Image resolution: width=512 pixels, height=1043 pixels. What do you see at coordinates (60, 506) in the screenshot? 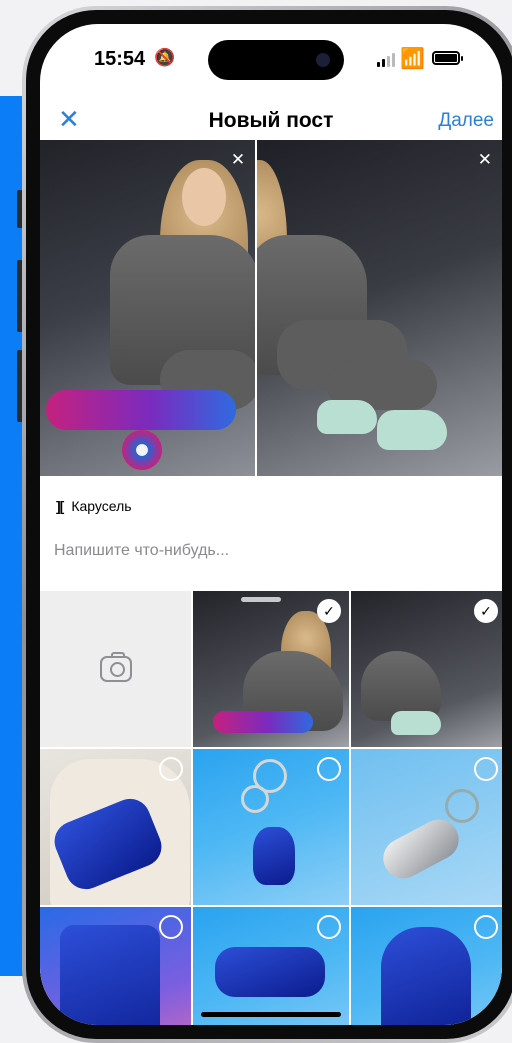
I see `carousel-icon: ][` at bounding box center [60, 506].